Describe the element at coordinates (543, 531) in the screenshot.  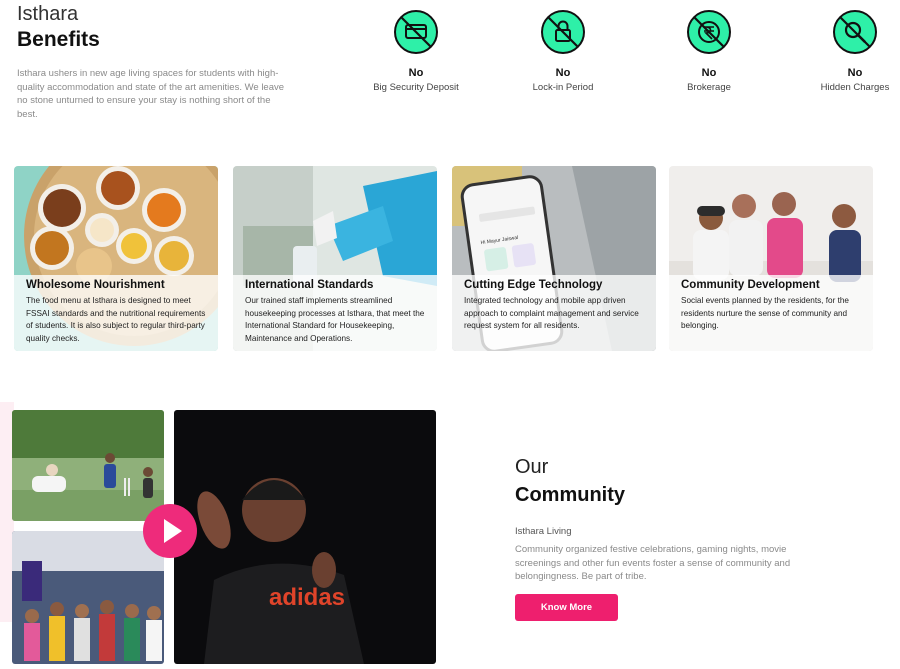
I see `community-subtitle: Isthara Living` at that location.